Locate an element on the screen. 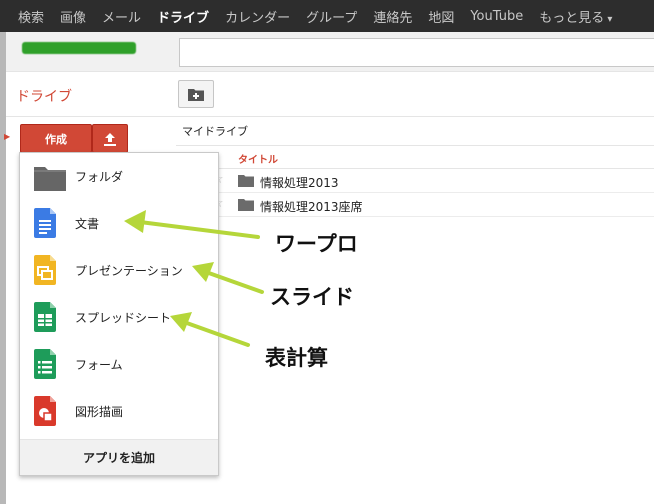 The width and height of the screenshot is (654, 504). callout-spreadsheet: 表計算 is located at coordinates (296, 358).